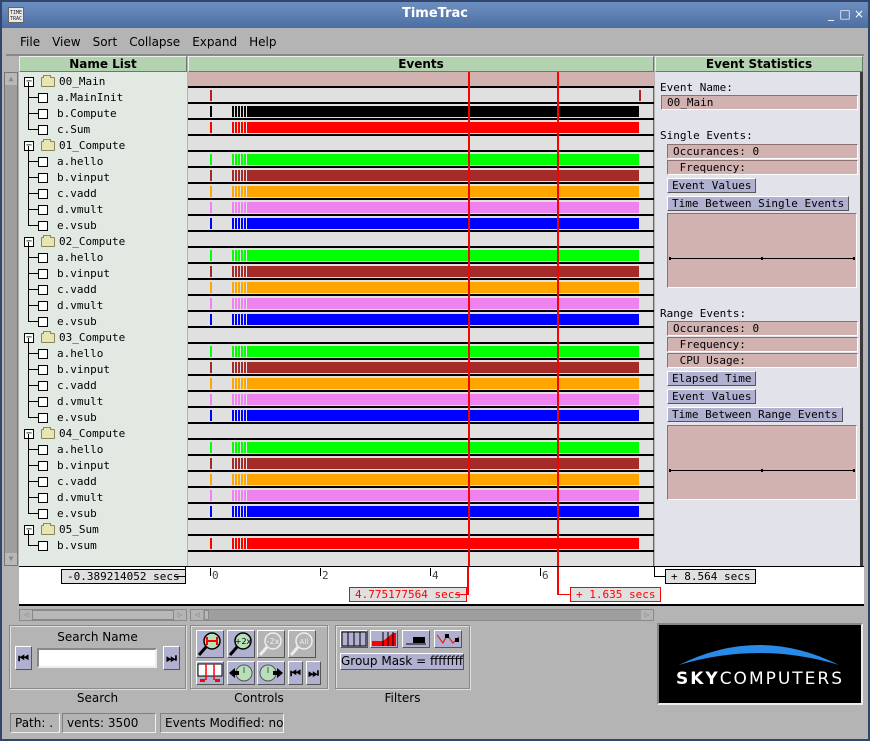 The width and height of the screenshot is (870, 741). I want to click on time-between-range-events-button: Time Between Range Events, so click(755, 414).